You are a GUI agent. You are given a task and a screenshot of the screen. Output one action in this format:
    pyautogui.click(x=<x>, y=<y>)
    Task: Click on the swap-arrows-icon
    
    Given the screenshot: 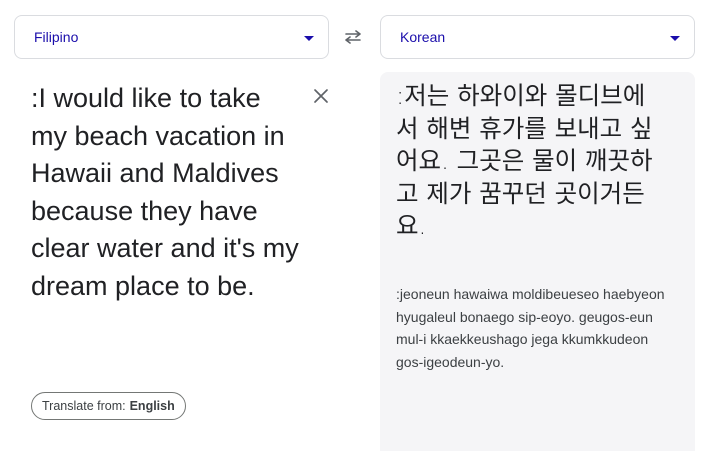 What is the action you would take?
    pyautogui.click(x=353, y=37)
    